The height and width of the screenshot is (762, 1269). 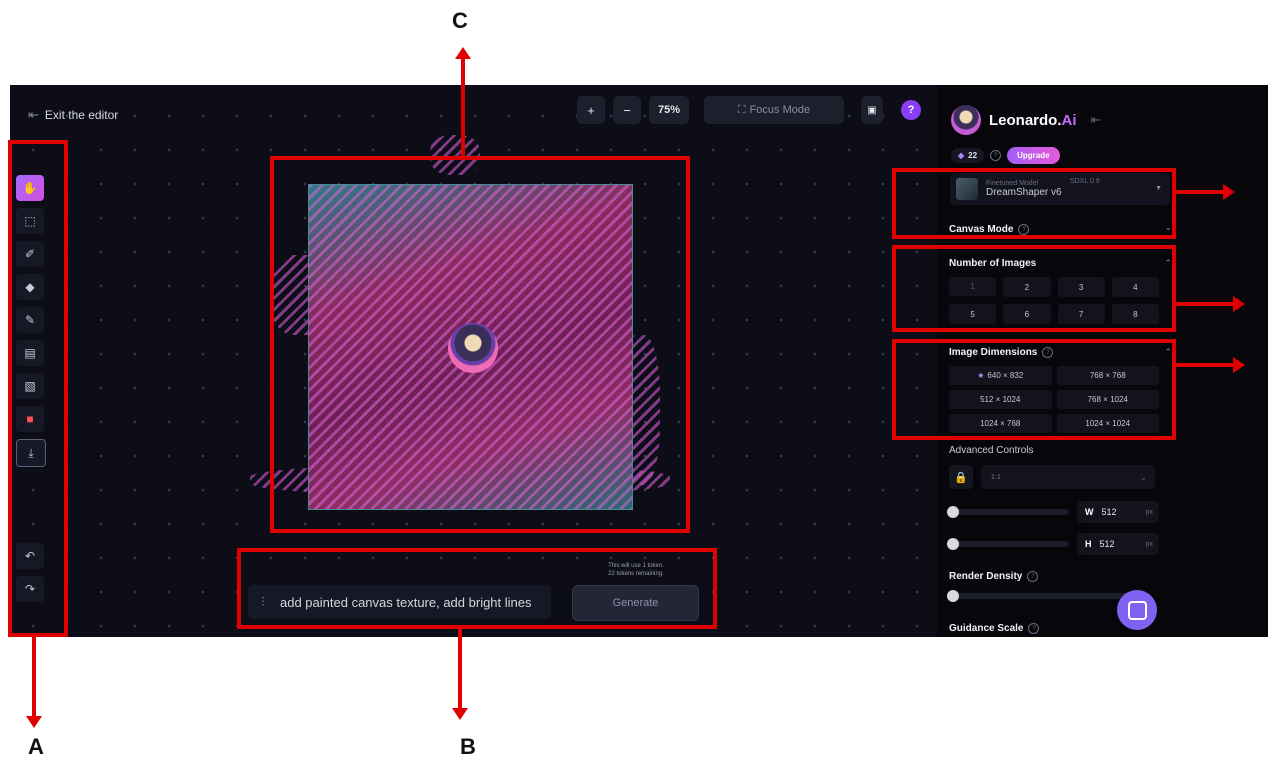 What do you see at coordinates (1033, 120) in the screenshot?
I see `brand-name: Leonardo.Ai` at bounding box center [1033, 120].